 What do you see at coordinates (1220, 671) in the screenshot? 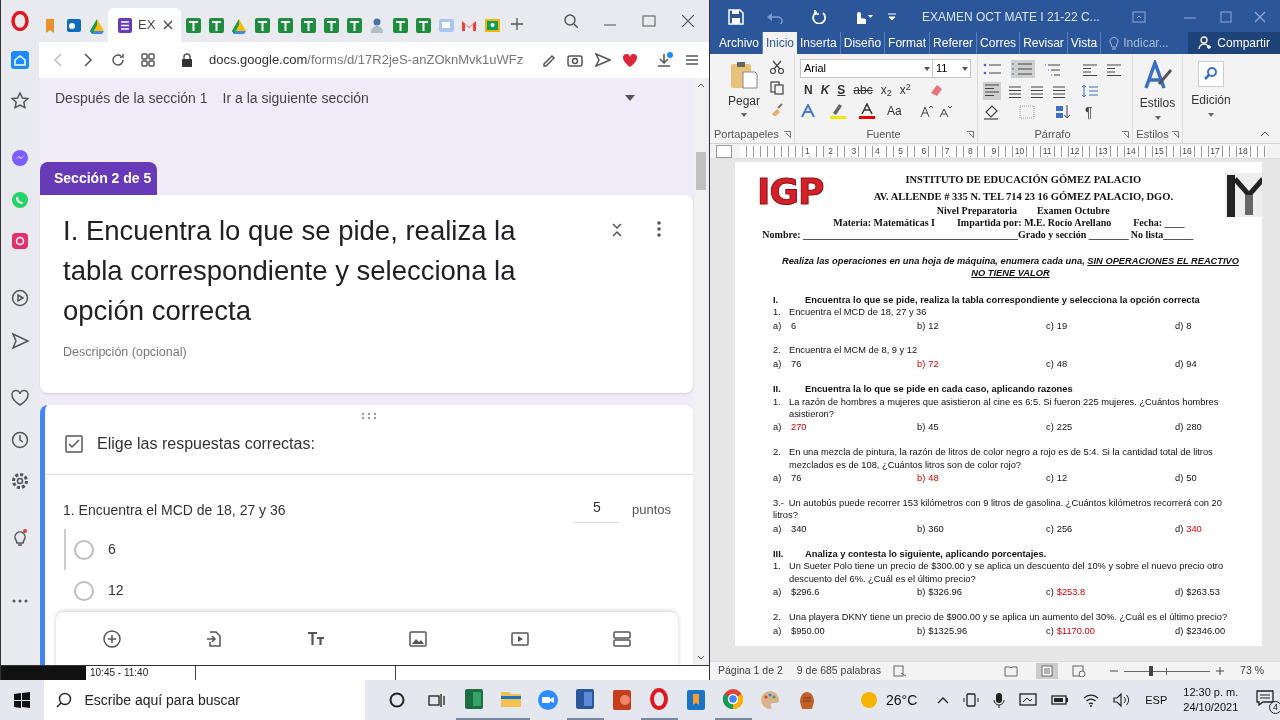
I see `zoom-in-icon` at bounding box center [1220, 671].